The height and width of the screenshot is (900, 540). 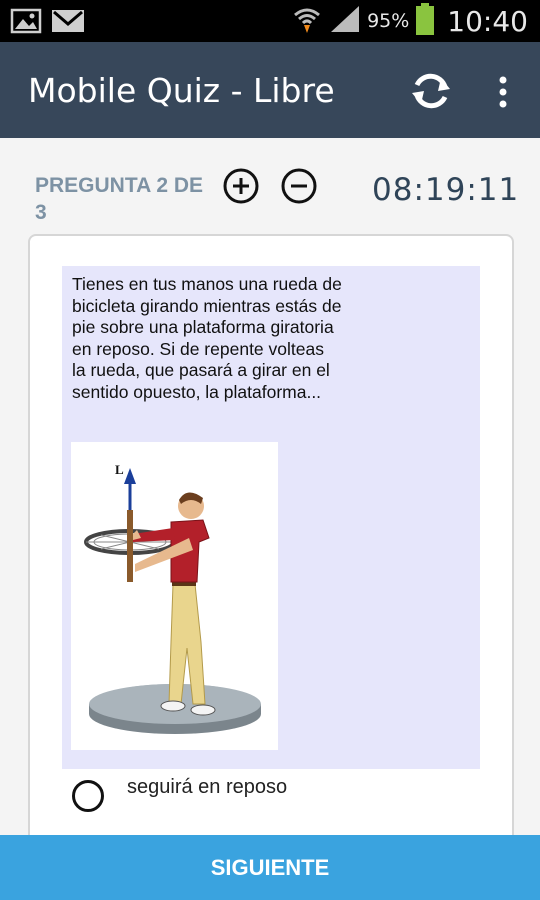 What do you see at coordinates (270, 867) in the screenshot?
I see `next-button: SIGUIENTE` at bounding box center [270, 867].